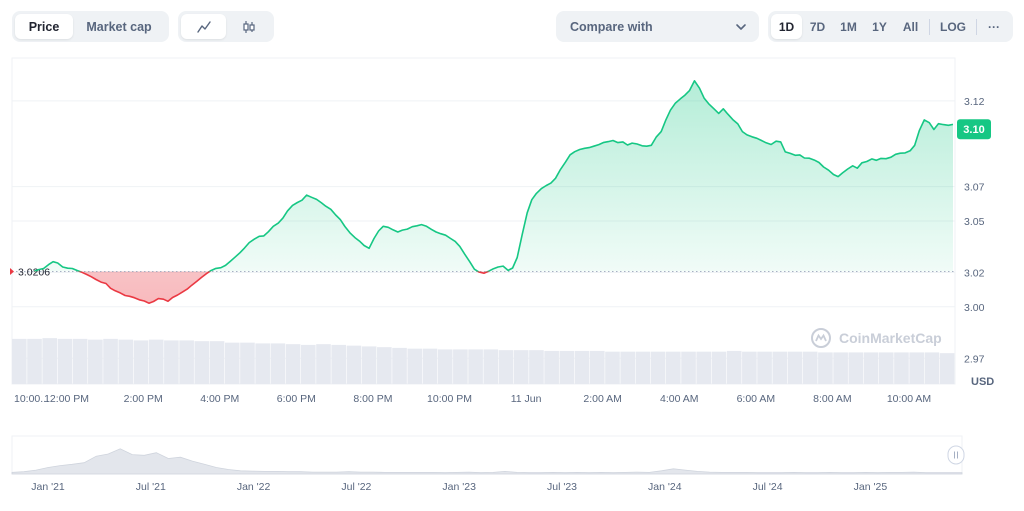 The width and height of the screenshot is (1024, 511). I want to click on coinmarketcap-logo: CoinMarketCap, so click(876, 338).